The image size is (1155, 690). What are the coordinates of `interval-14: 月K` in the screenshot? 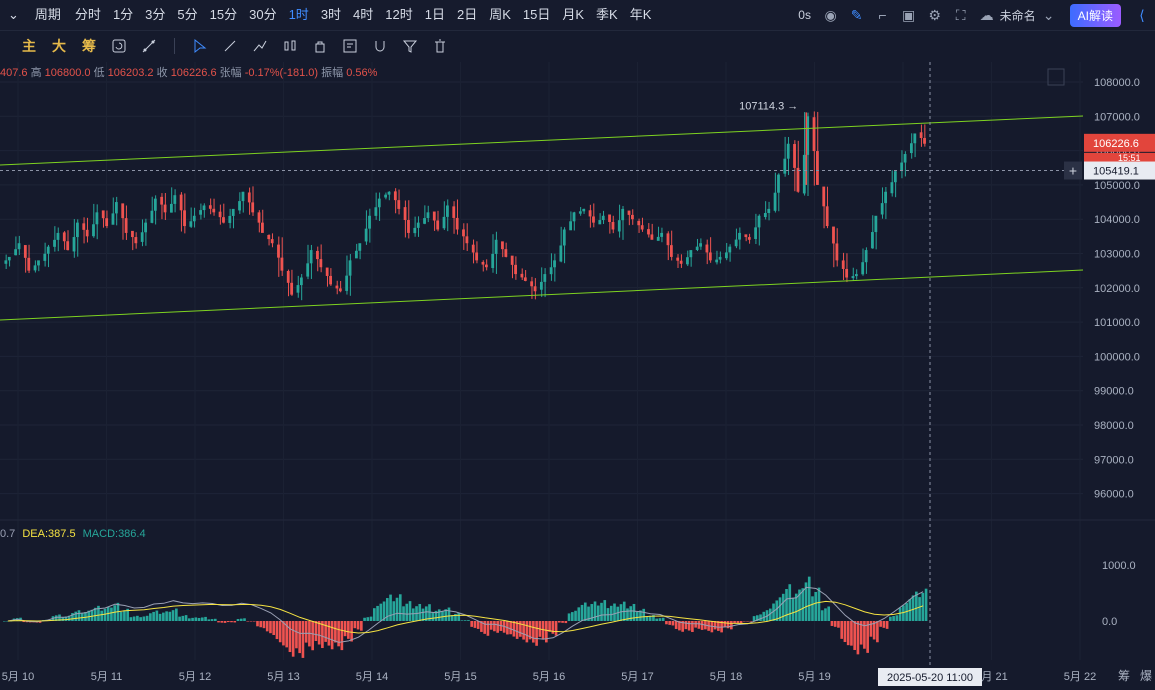 It's located at (573, 15).